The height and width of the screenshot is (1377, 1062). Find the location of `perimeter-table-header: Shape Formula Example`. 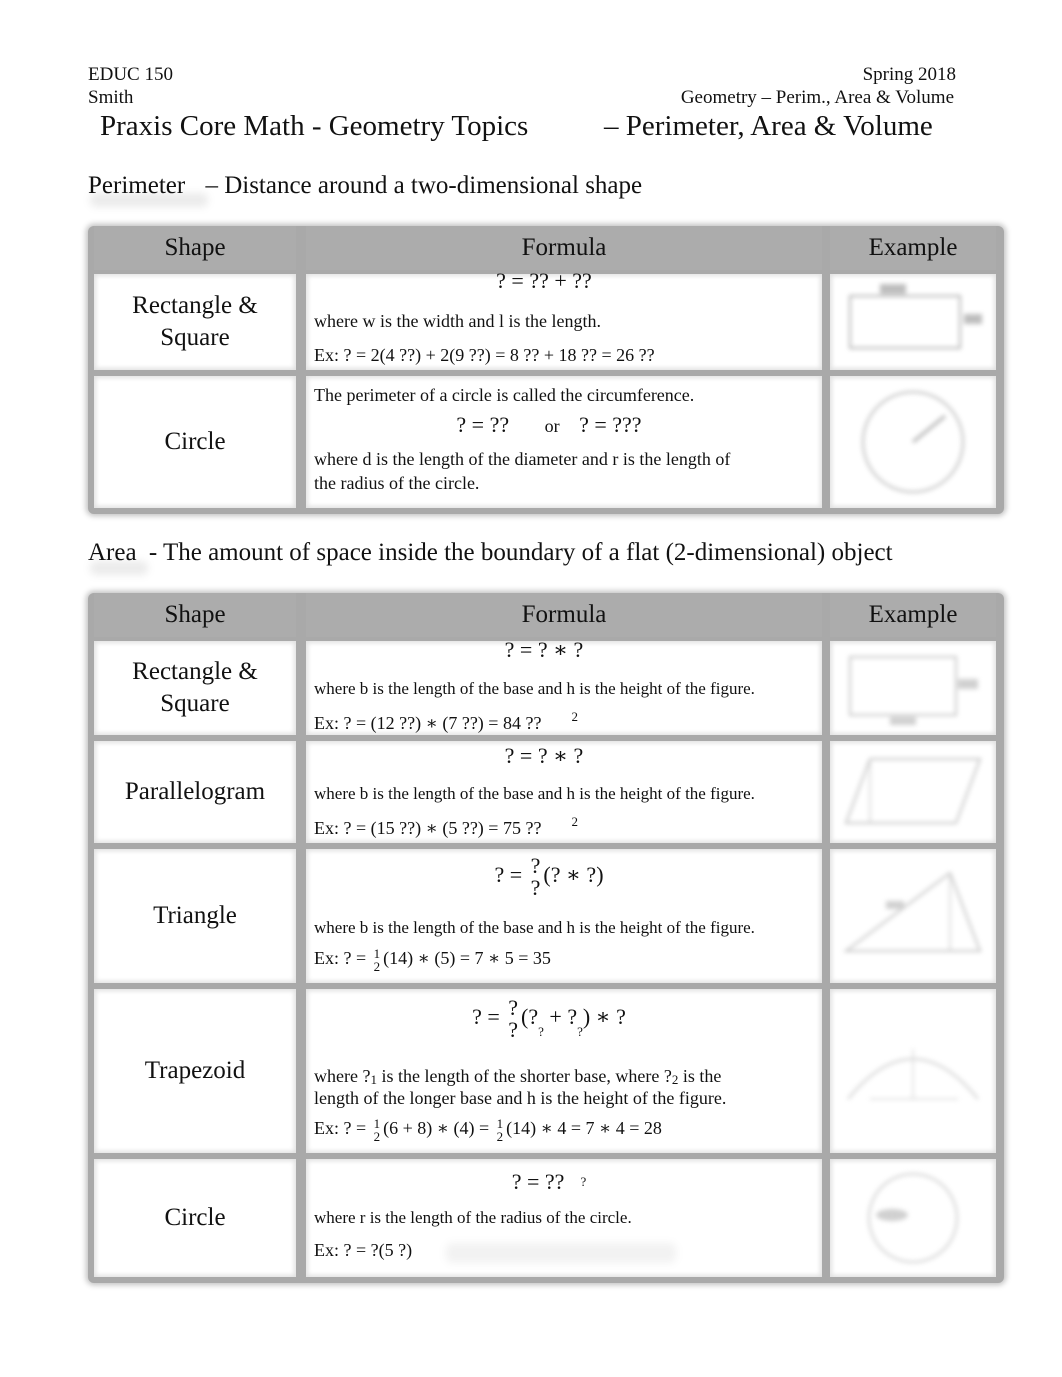

perimeter-table-header: Shape Formula Example is located at coordinates (546, 248).